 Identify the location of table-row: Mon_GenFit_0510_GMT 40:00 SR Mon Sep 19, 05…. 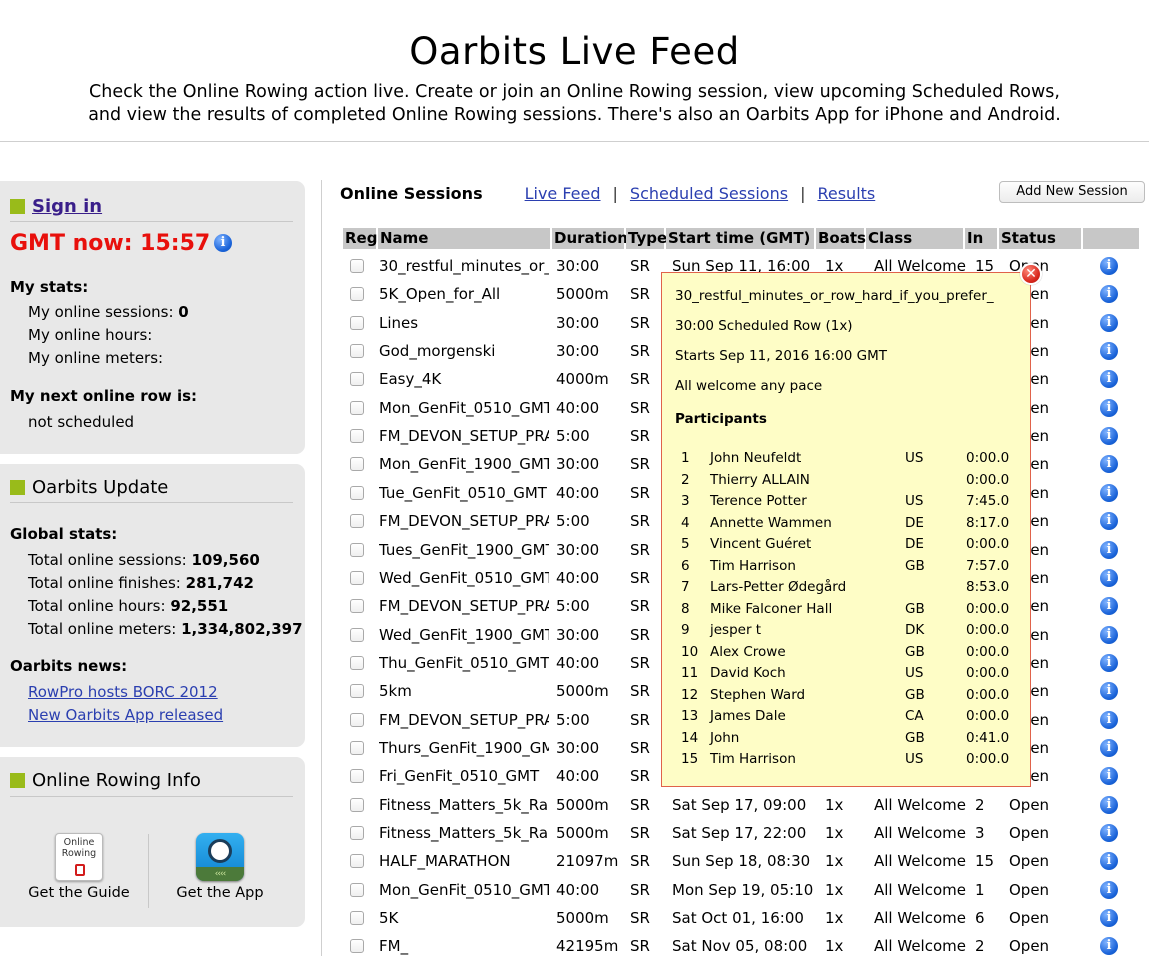
(741, 890).